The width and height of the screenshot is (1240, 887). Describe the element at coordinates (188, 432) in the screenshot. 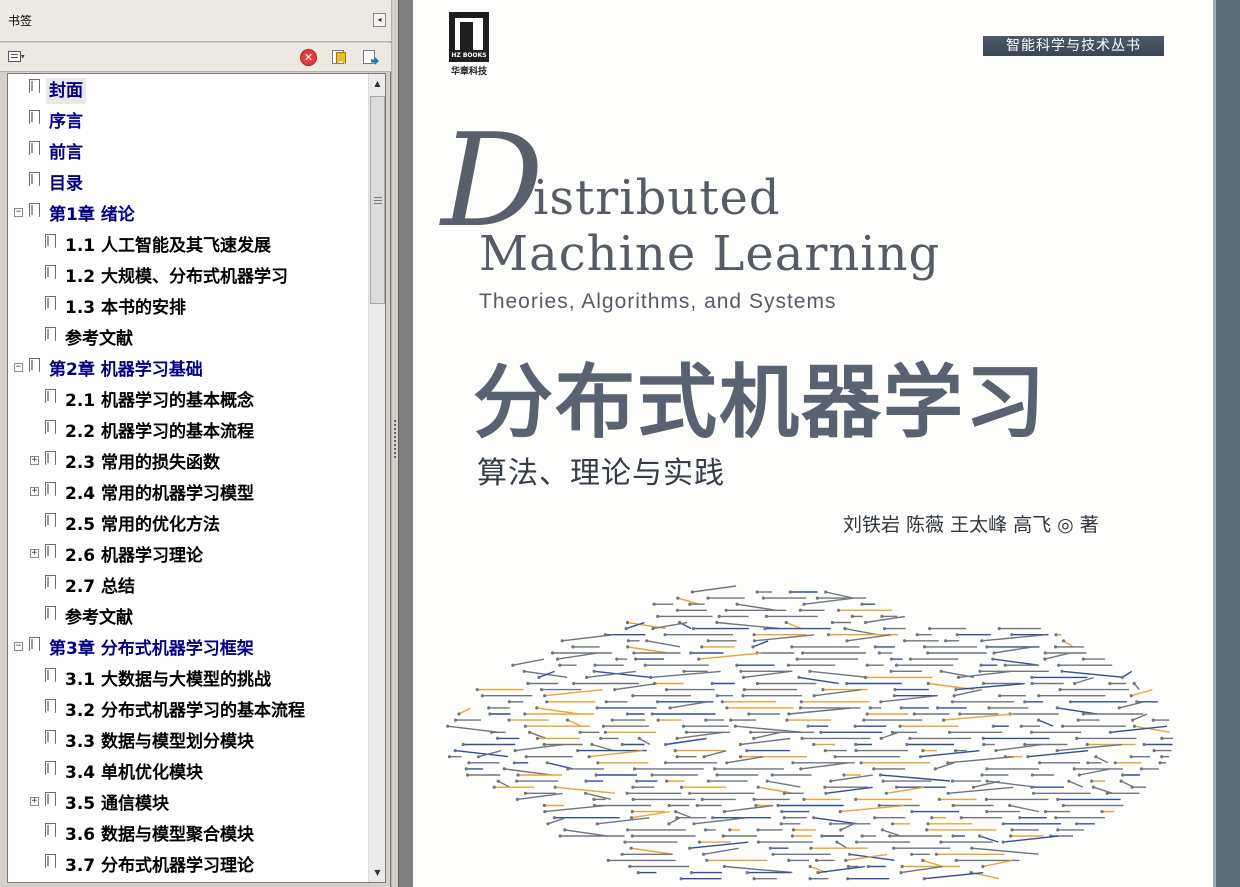

I see `bookmark-item: 2.2 机器学习的基本流程` at that location.